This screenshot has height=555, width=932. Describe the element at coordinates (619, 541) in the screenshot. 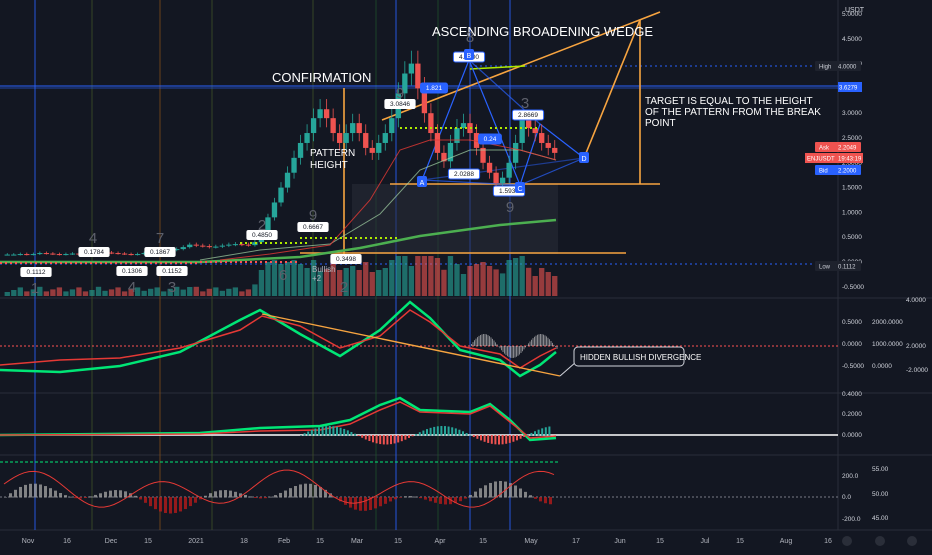

I see `time-tick-label: Jun` at that location.